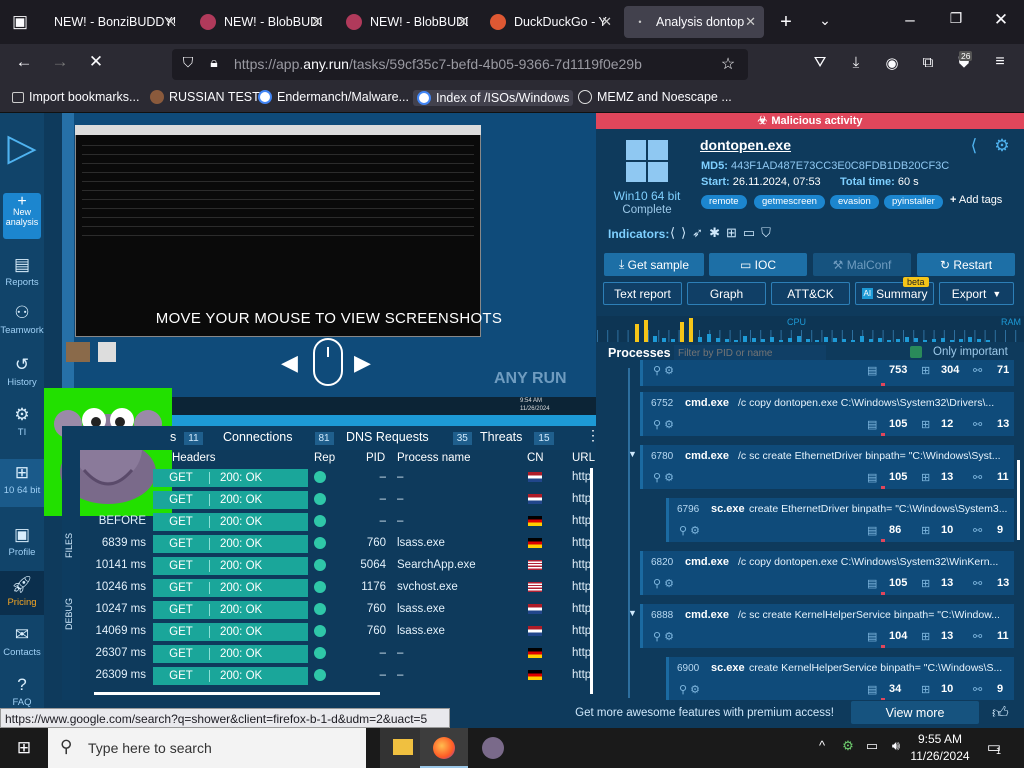 This screenshot has width=1024, height=768. Describe the element at coordinates (976, 293) in the screenshot. I see `export-button: Export ▼` at that location.